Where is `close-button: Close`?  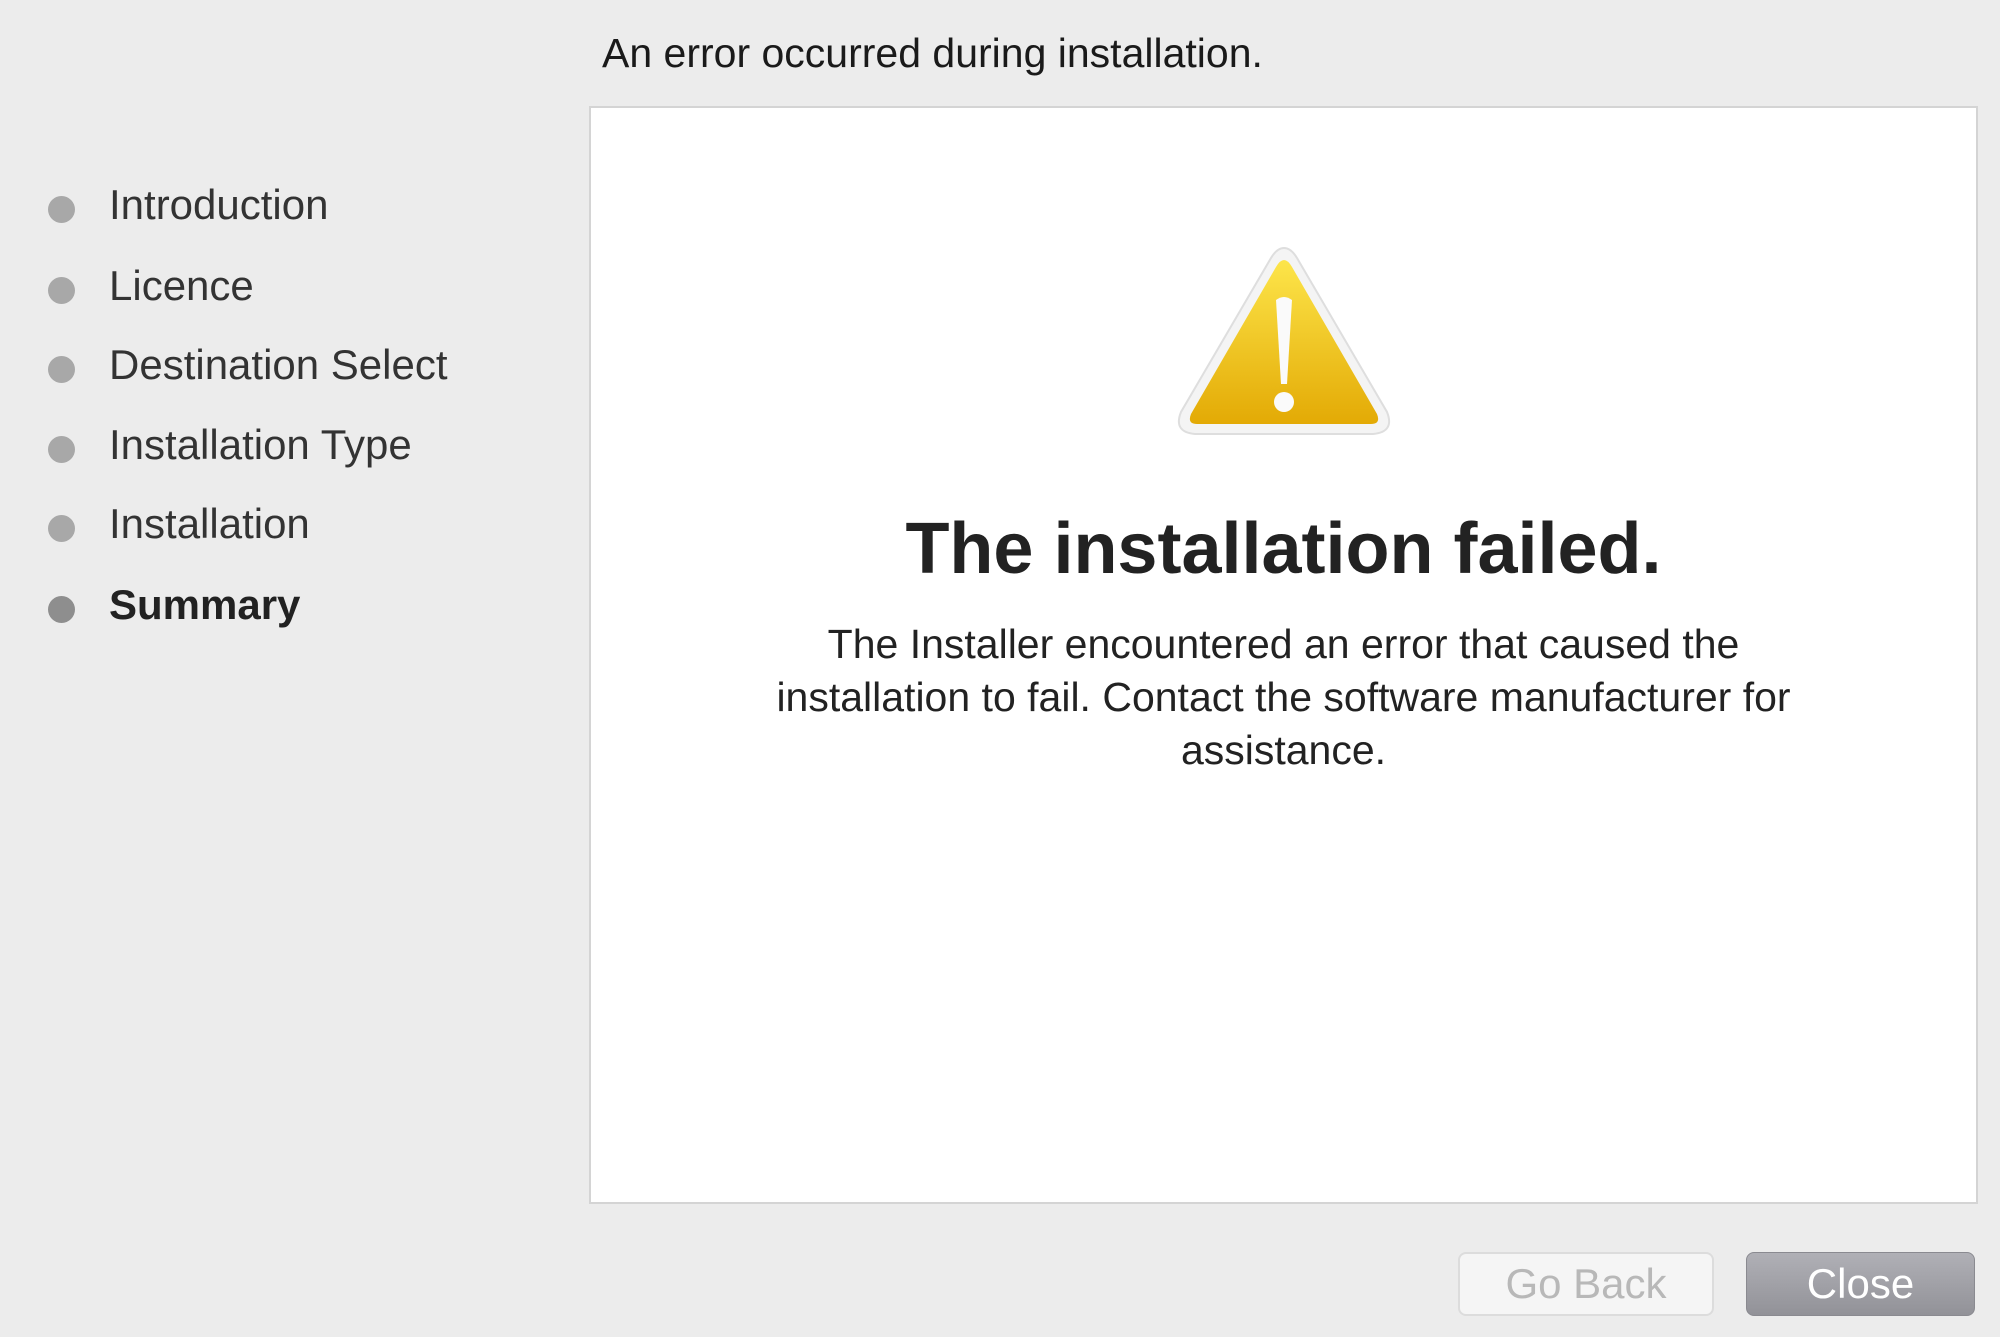
close-button: Close is located at coordinates (1860, 1284).